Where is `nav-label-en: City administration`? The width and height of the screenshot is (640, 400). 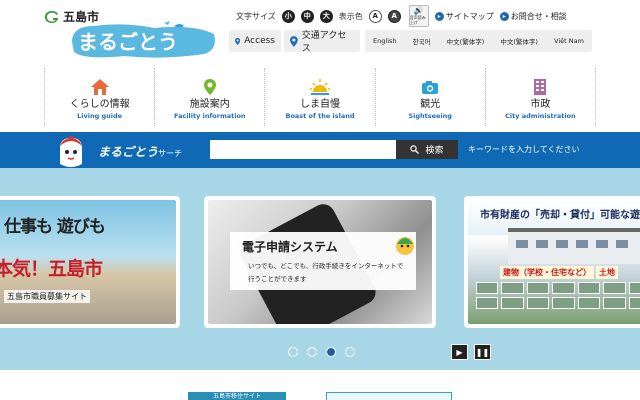
nav-label-en: City administration is located at coordinates (540, 116).